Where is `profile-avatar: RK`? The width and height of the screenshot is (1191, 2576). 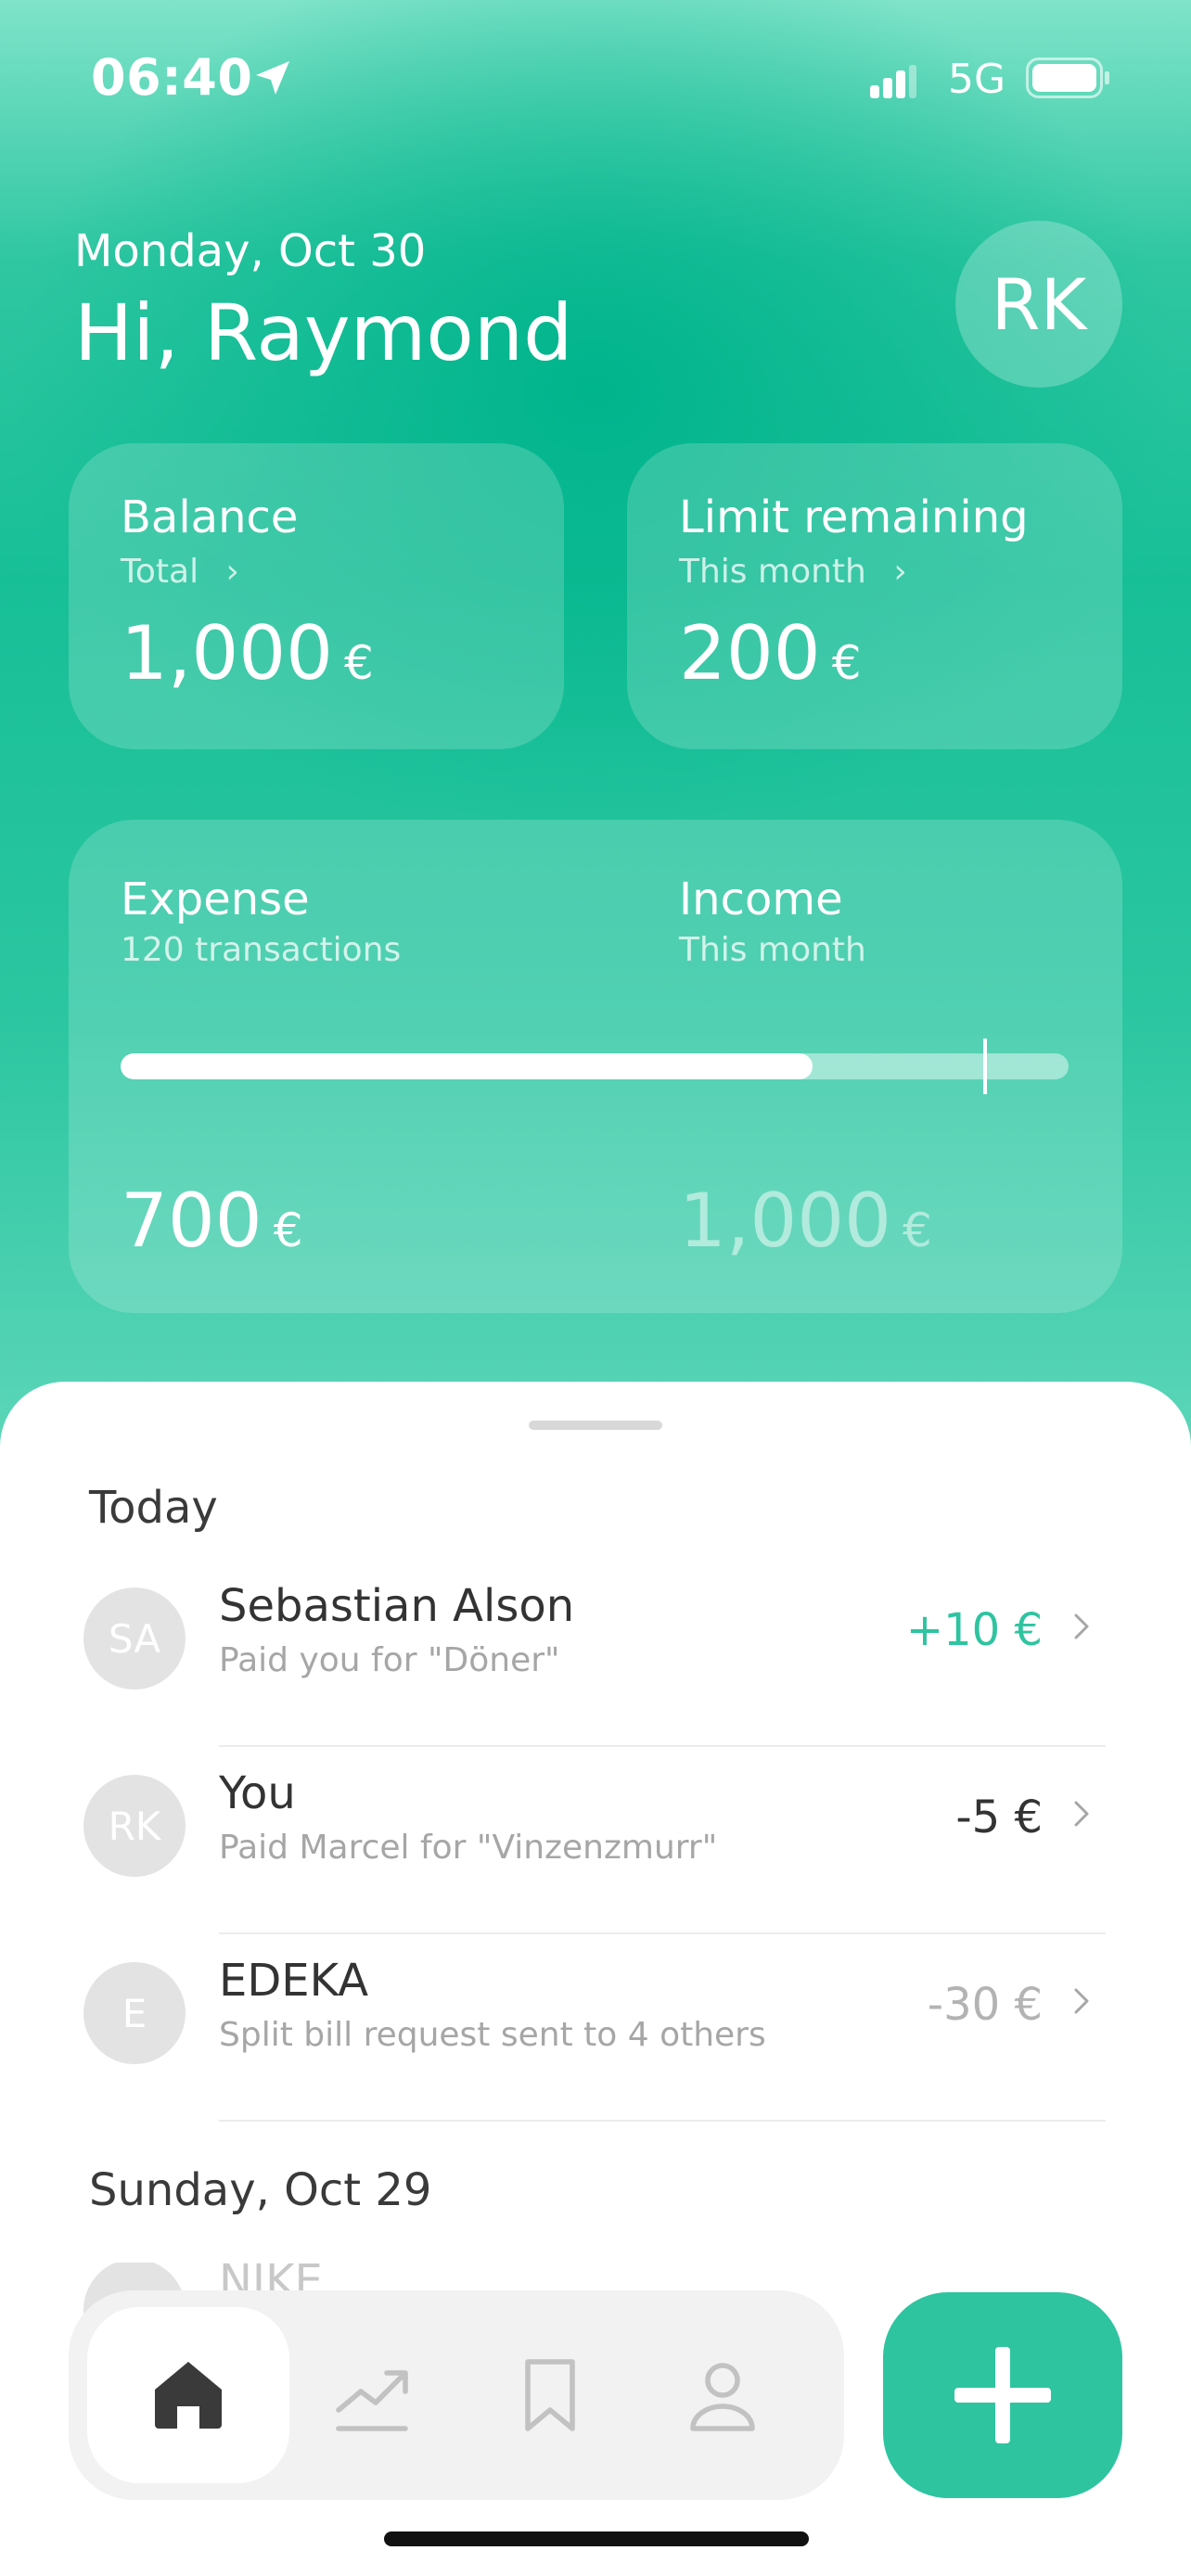
profile-avatar: RK is located at coordinates (1038, 304).